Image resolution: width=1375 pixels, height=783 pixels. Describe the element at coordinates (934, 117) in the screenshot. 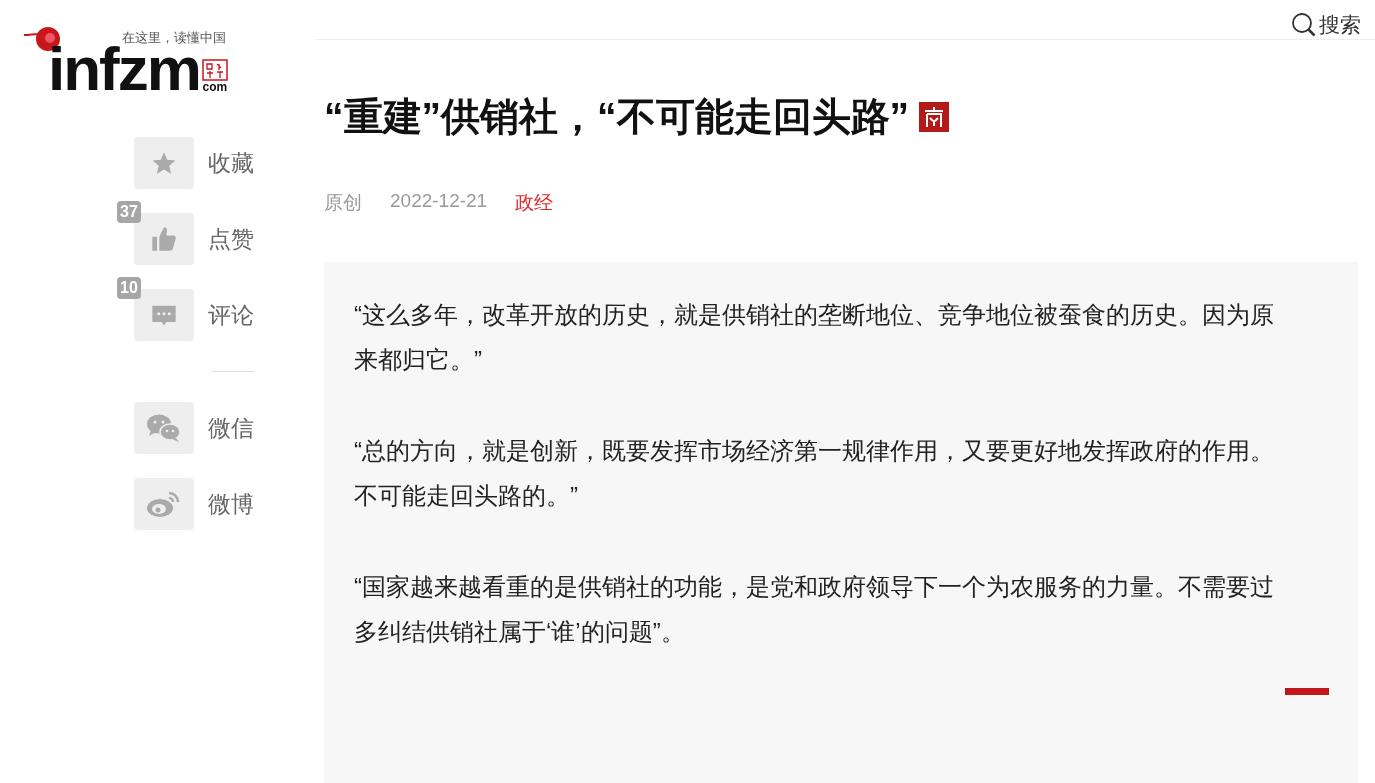

I see `publisher-seal-icon` at that location.